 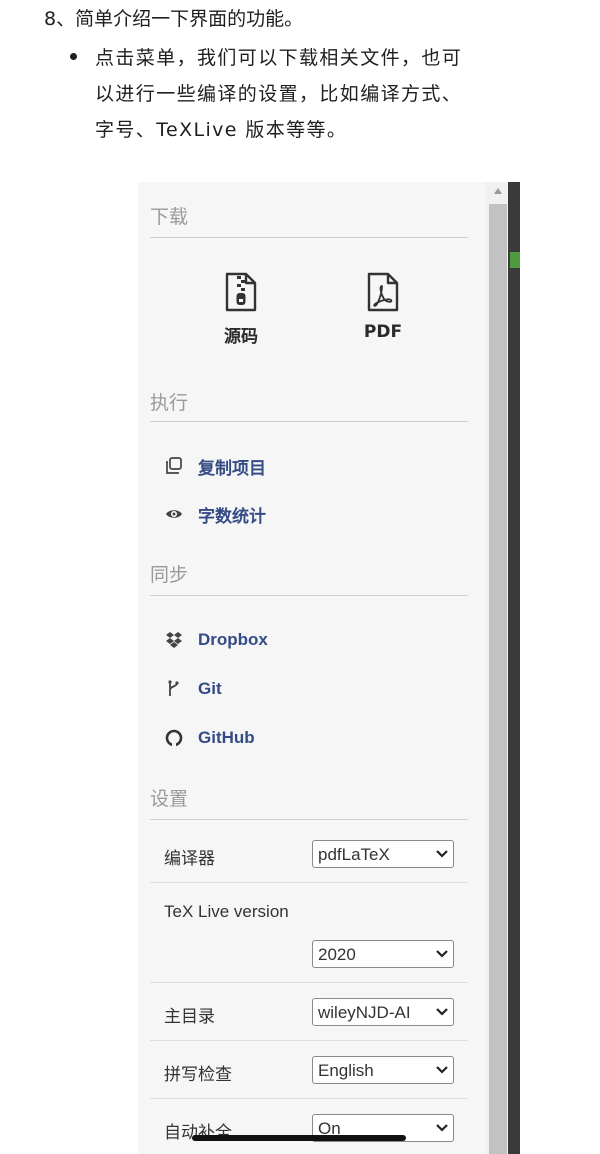 What do you see at coordinates (383, 1070) in the screenshot?
I see `spell-check-select: English` at bounding box center [383, 1070].